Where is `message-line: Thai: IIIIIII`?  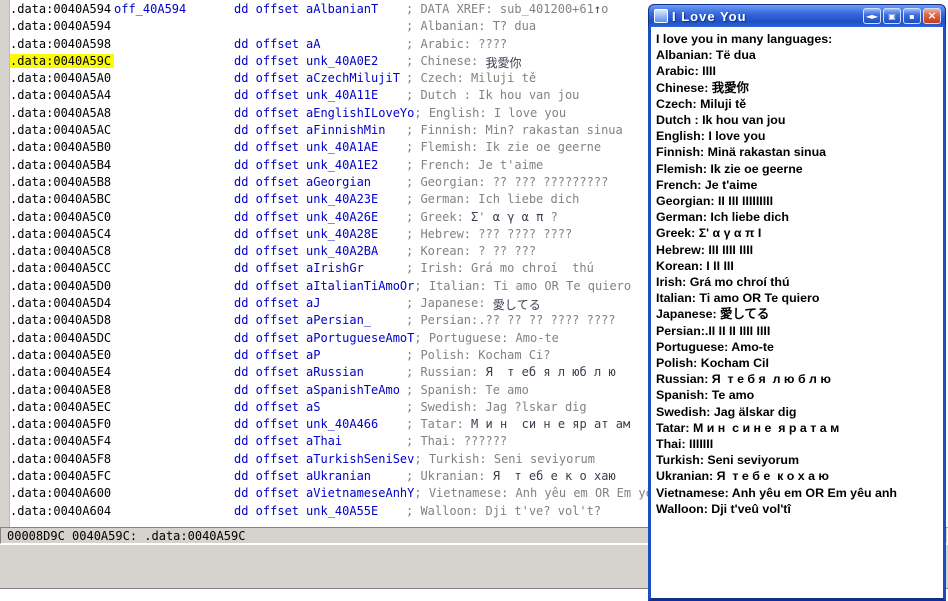
message-line: Thai: IIIIIII is located at coordinates (685, 444).